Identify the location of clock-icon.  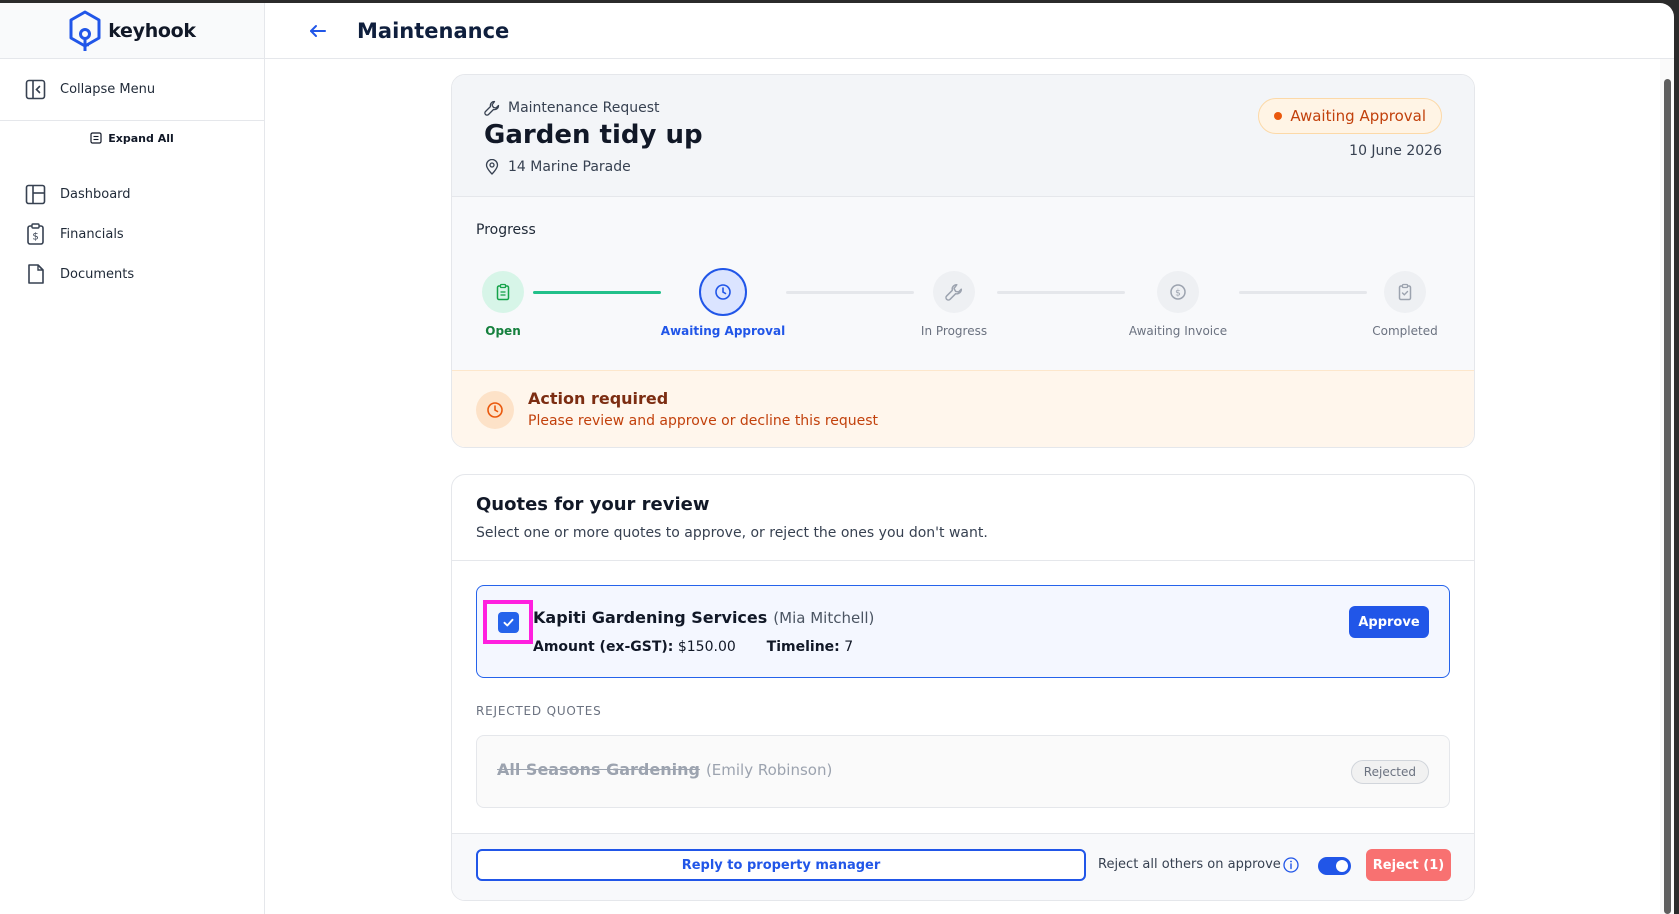
(723, 292).